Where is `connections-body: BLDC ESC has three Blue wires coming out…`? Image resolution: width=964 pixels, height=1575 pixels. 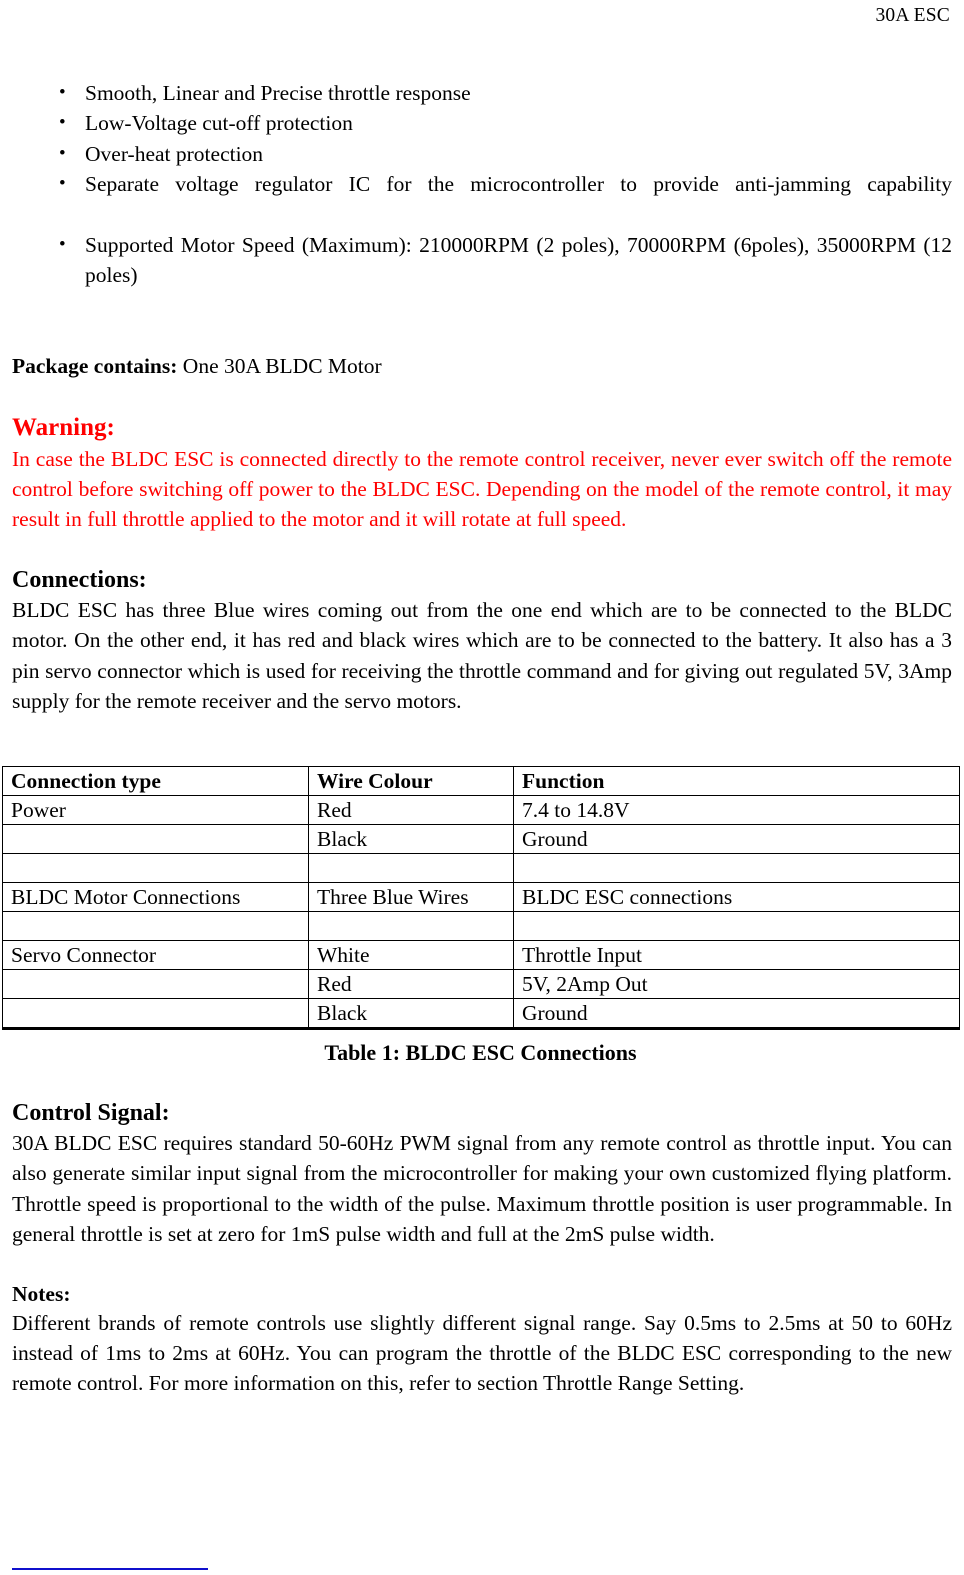
connections-body: BLDC ESC has three Blue wires coming out… is located at coordinates (482, 655).